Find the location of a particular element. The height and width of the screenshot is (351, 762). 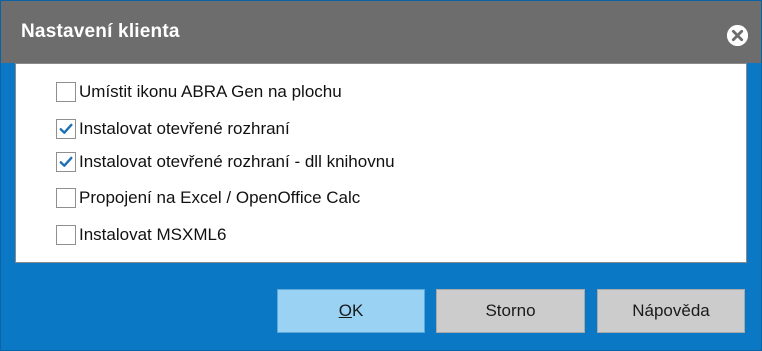

option-open-interface: Instalovat otevřené rozhraní is located at coordinates (173, 129).